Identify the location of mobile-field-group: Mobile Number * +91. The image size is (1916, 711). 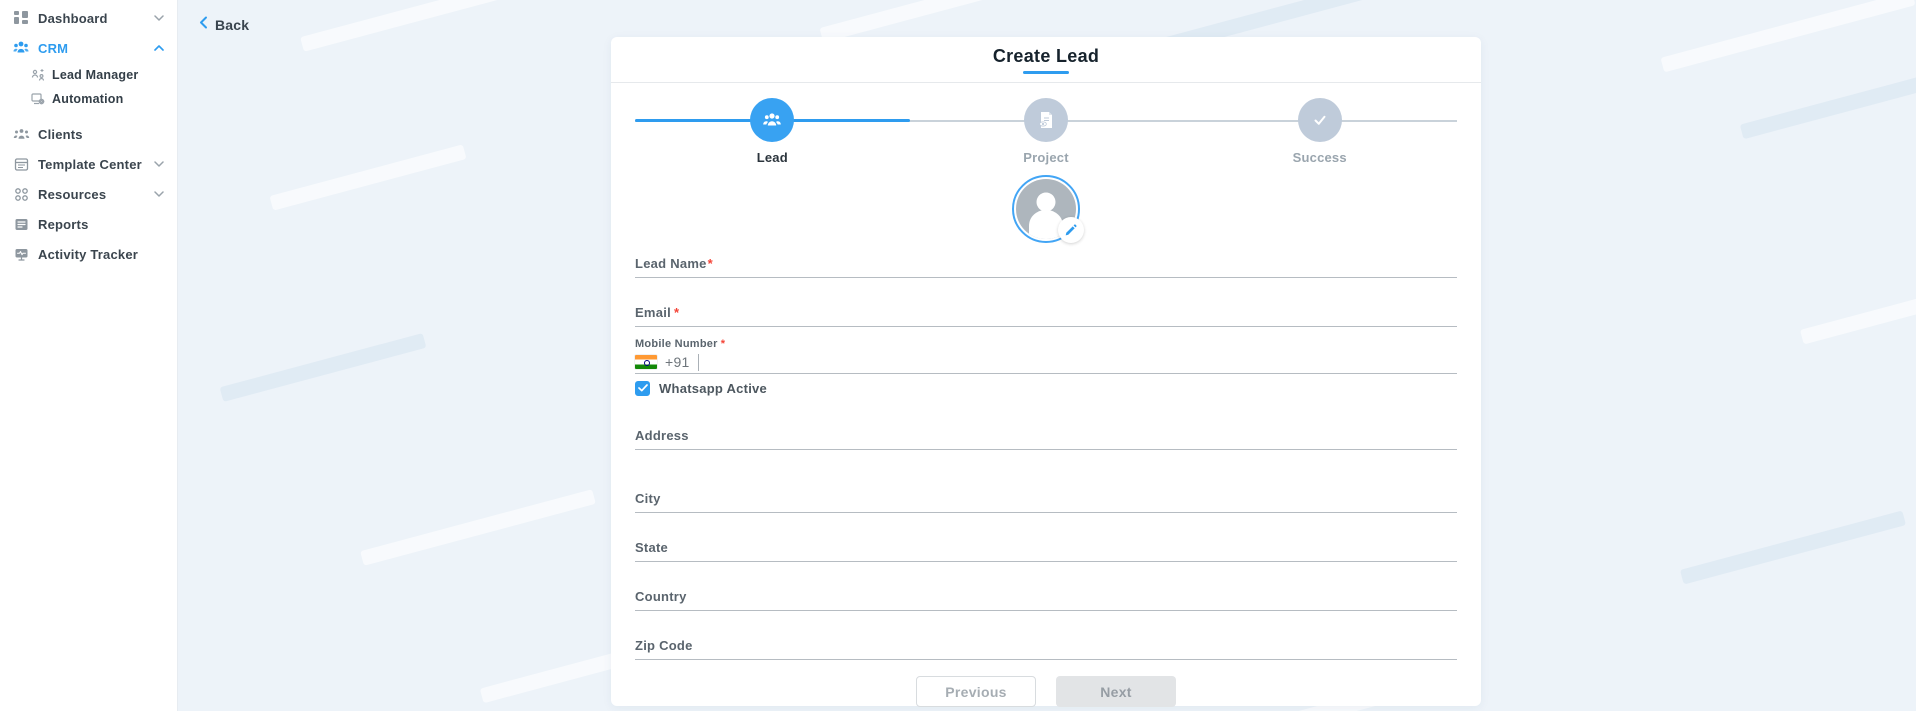
(1046, 356).